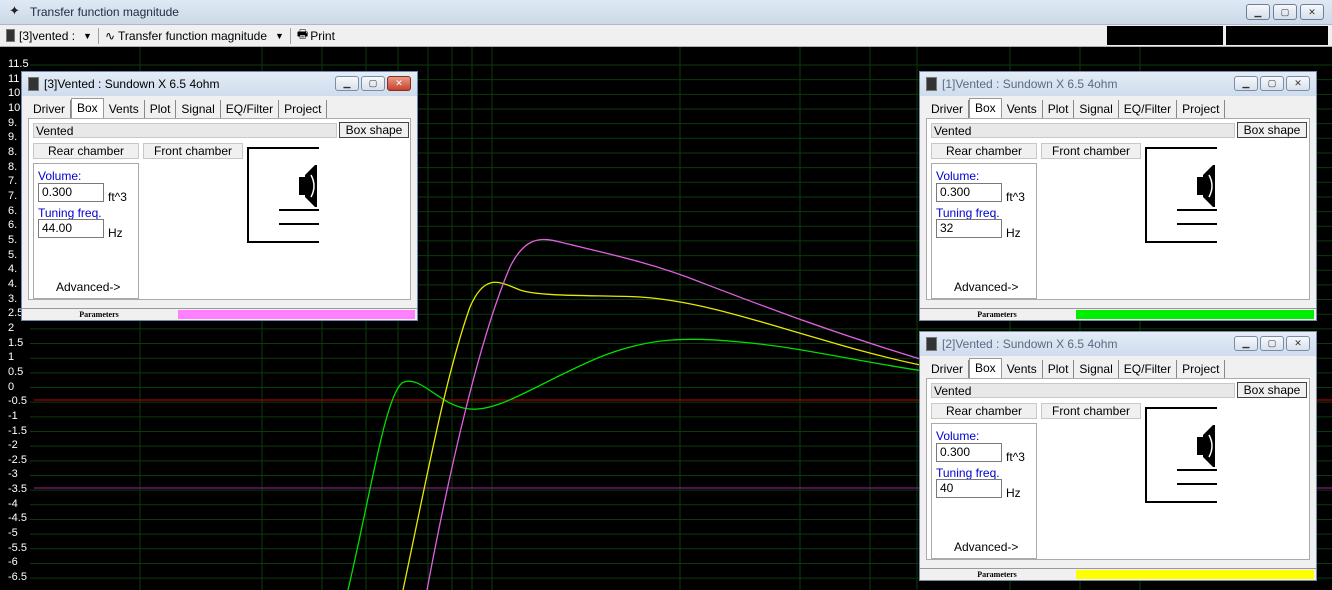  I want to click on box-icon, so click(10, 35).